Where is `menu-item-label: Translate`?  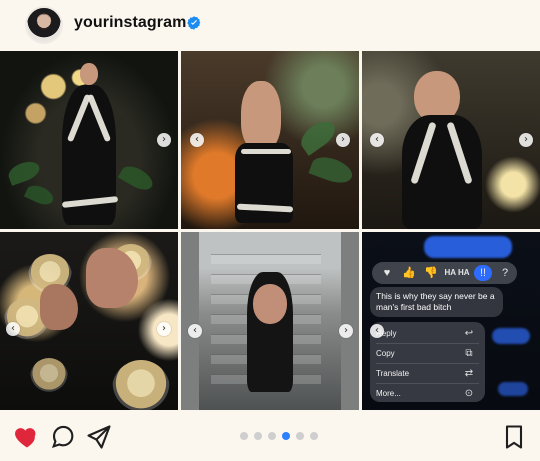 menu-item-label: Translate is located at coordinates (393, 373).